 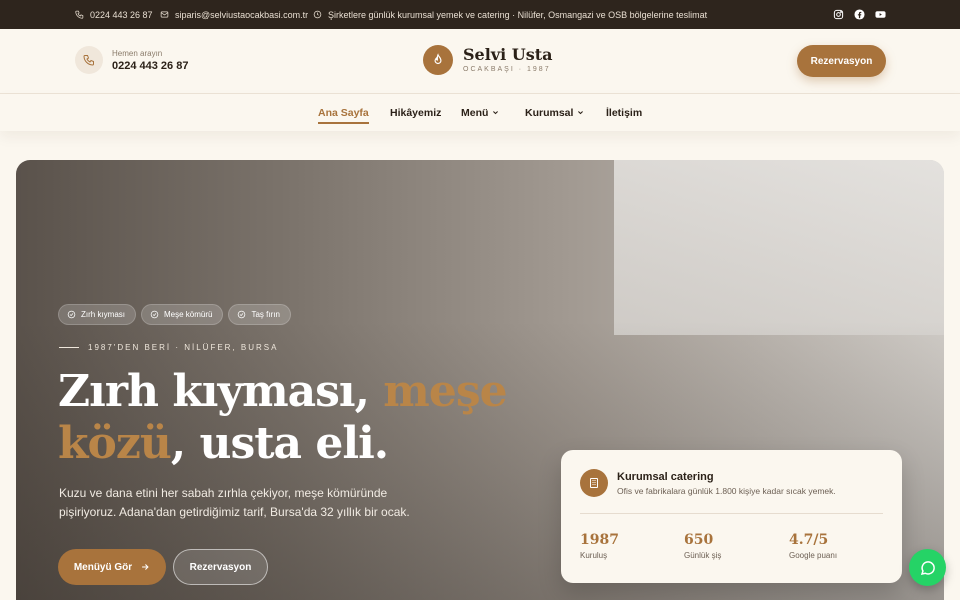 I want to click on headline-accent: meşe, so click(x=445, y=391).